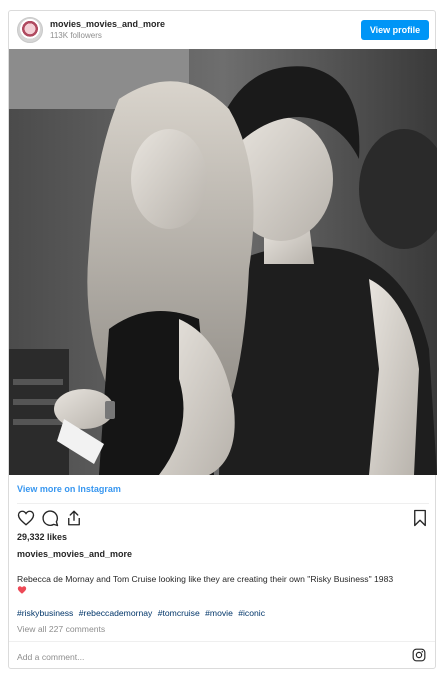  What do you see at coordinates (179, 613) in the screenshot?
I see `hashtag-link: #tomcruise` at bounding box center [179, 613].